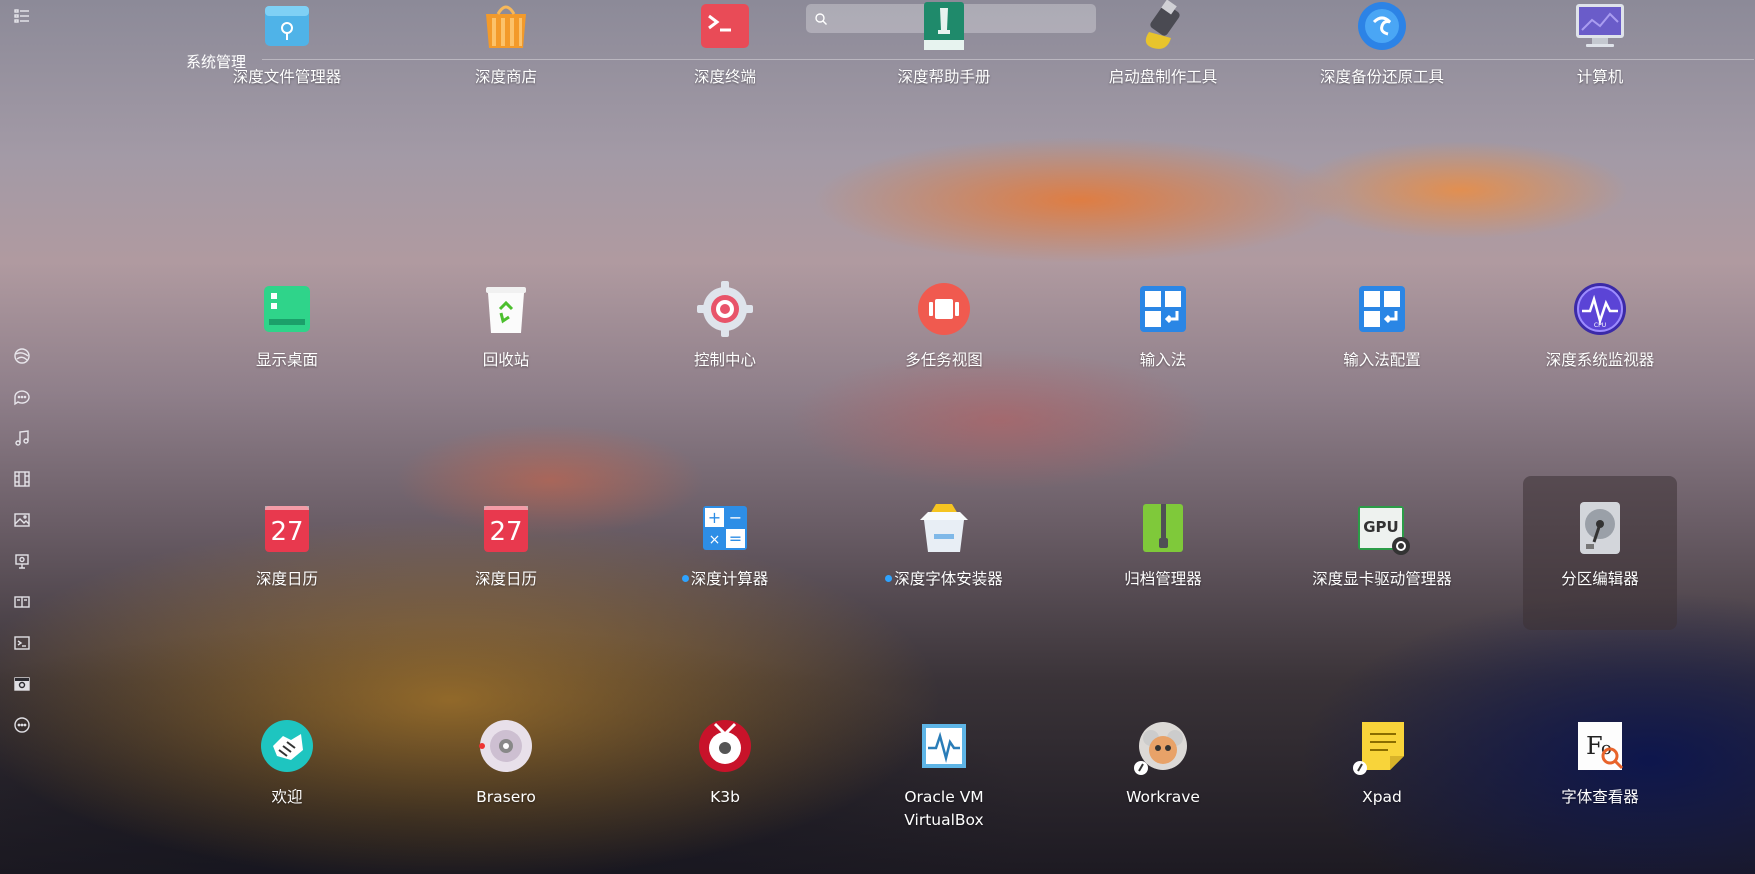 Image resolution: width=1755 pixels, height=874 pixels. I want to click on app-label: 分区编辑器, so click(1600, 579).